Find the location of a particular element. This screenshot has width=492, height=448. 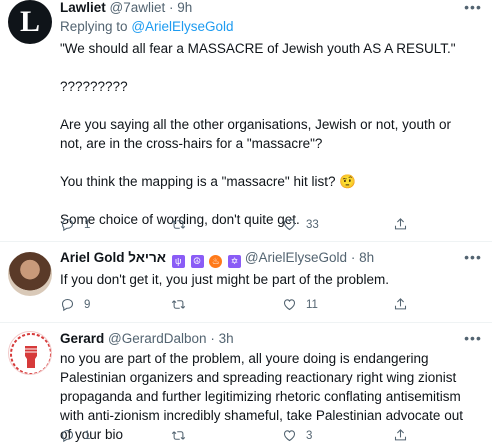

display-name: Ariel Gold אריאל is located at coordinates (113, 257).